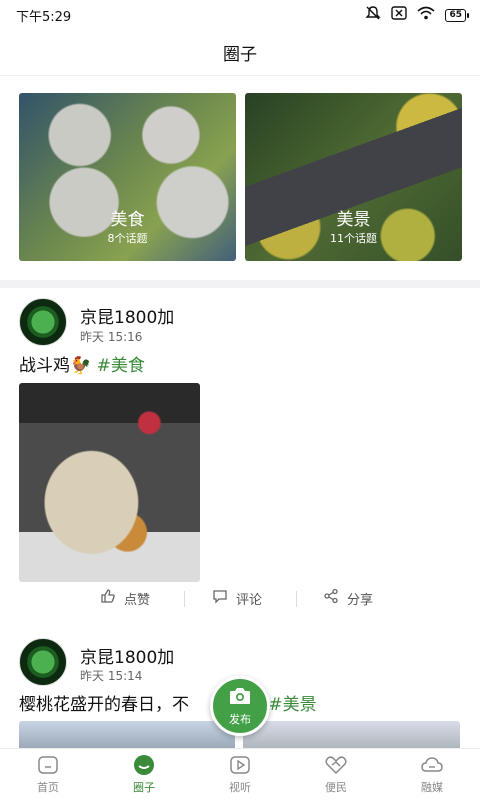 The height and width of the screenshot is (800, 480). Describe the element at coordinates (111, 337) in the screenshot. I see `post-time: 昨天 15:16` at that location.